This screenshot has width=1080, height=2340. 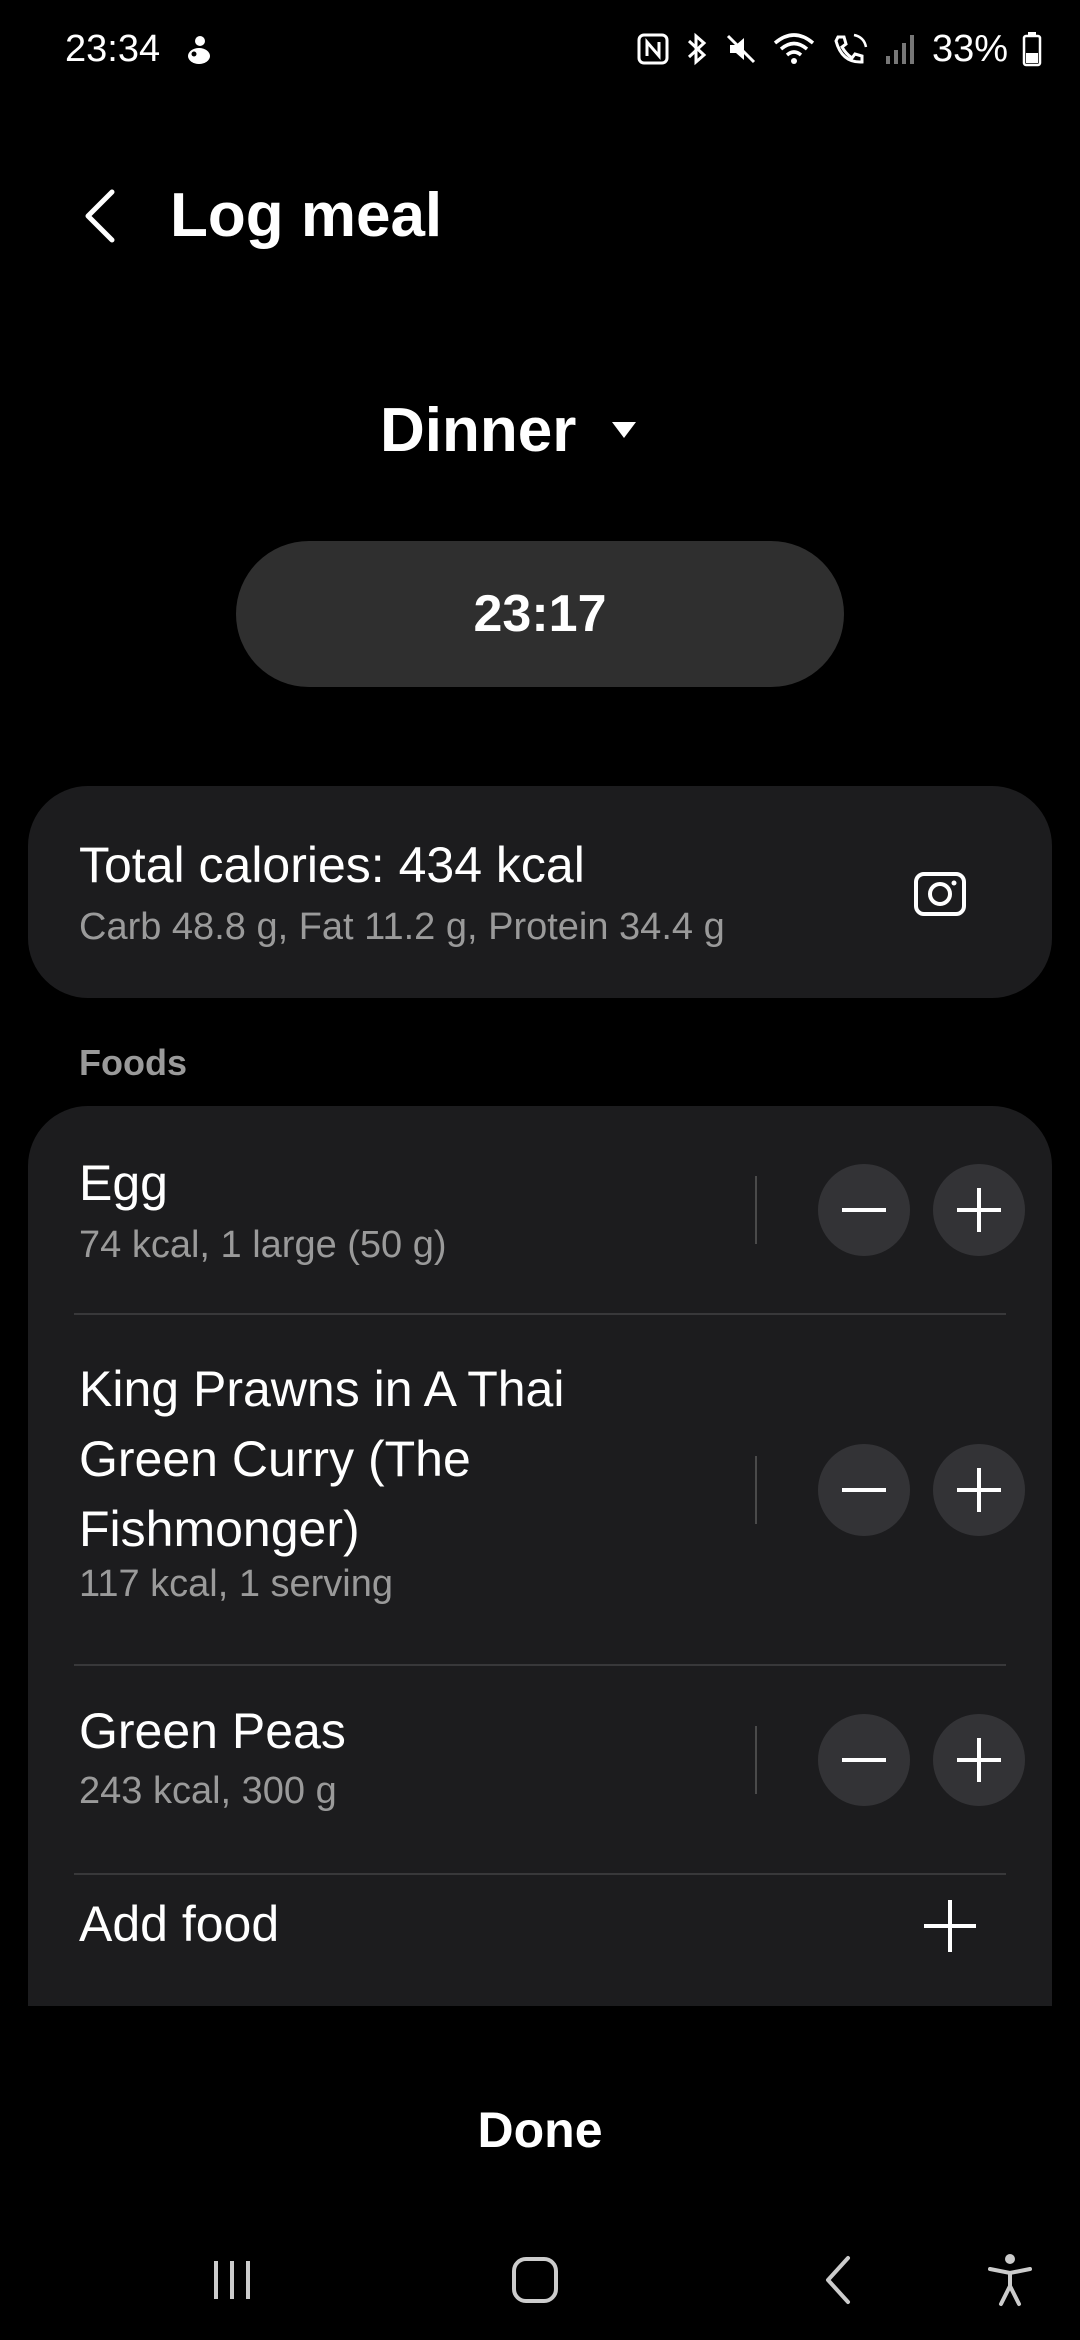 I want to click on wifi-icon, so click(x=794, y=48).